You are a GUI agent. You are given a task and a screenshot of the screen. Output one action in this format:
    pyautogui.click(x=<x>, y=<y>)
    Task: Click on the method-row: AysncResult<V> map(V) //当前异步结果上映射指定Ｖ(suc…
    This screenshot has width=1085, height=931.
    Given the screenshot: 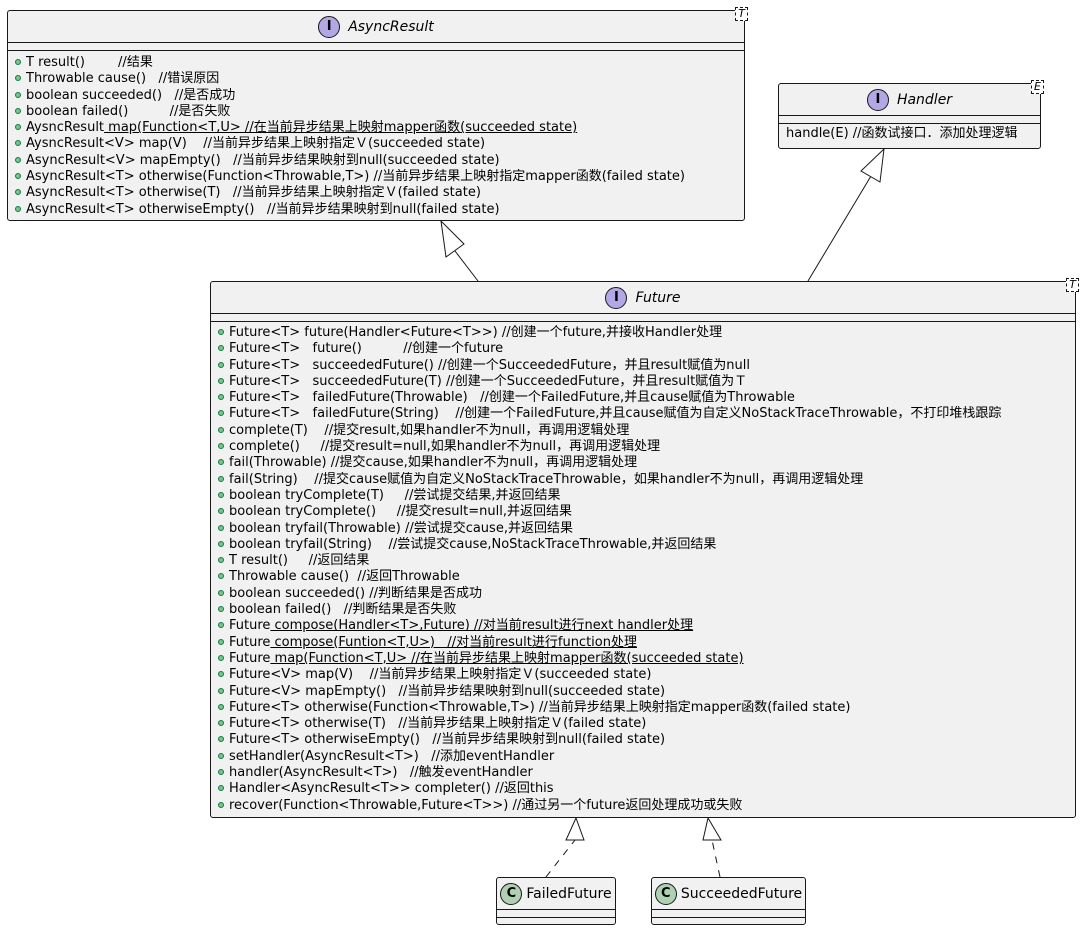 What is the action you would take?
    pyautogui.click(x=377, y=144)
    